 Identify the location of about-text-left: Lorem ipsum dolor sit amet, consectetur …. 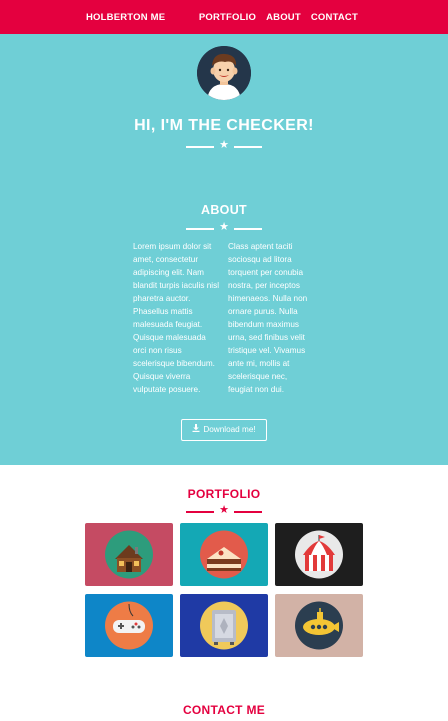
(176, 318).